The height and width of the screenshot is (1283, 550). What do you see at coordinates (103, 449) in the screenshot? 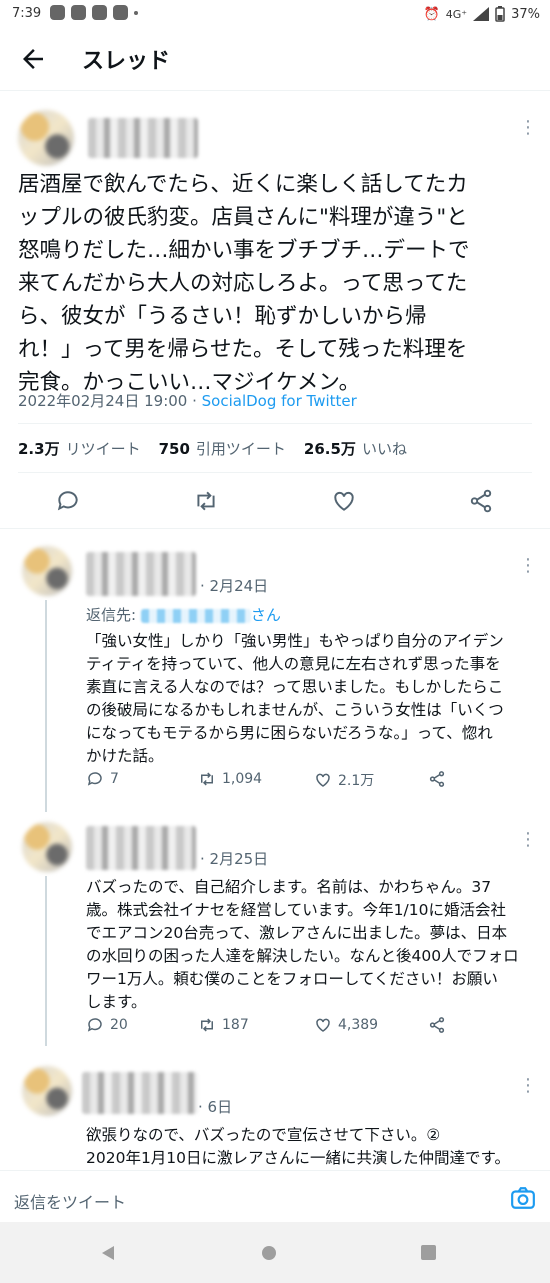
I see `retweet-label: リツイート` at bounding box center [103, 449].